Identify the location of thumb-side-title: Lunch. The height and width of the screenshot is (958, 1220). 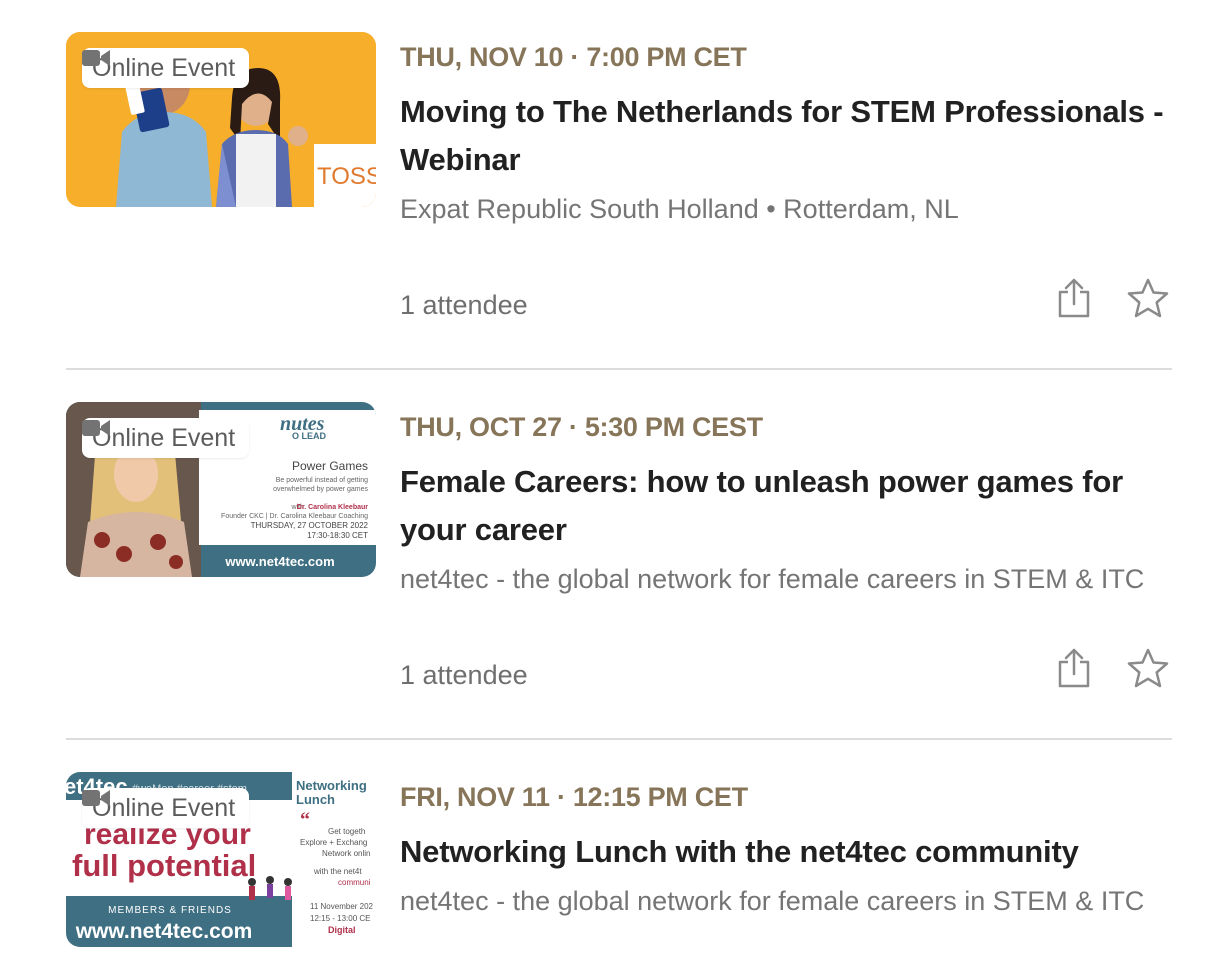
(315, 799).